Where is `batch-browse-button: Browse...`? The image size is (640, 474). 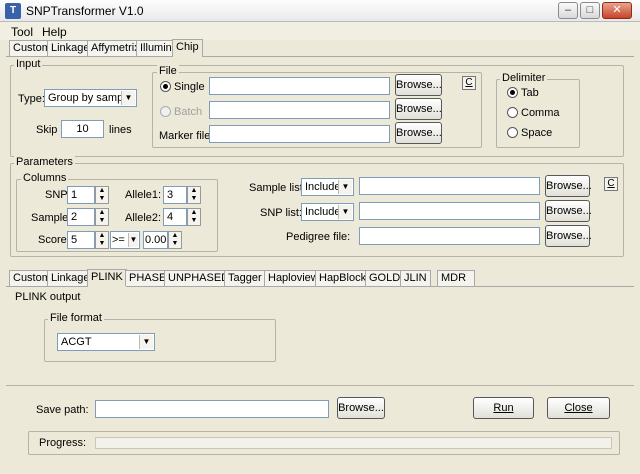
batch-browse-button: Browse... is located at coordinates (418, 109).